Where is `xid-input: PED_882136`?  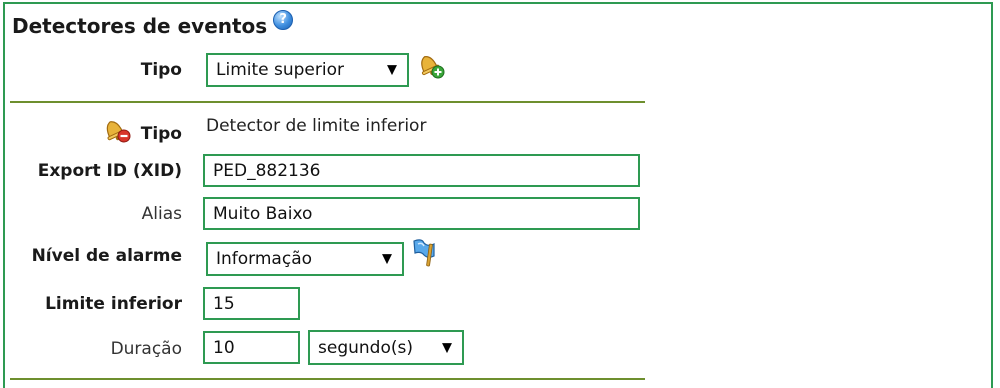
xid-input: PED_882136 is located at coordinates (421, 170).